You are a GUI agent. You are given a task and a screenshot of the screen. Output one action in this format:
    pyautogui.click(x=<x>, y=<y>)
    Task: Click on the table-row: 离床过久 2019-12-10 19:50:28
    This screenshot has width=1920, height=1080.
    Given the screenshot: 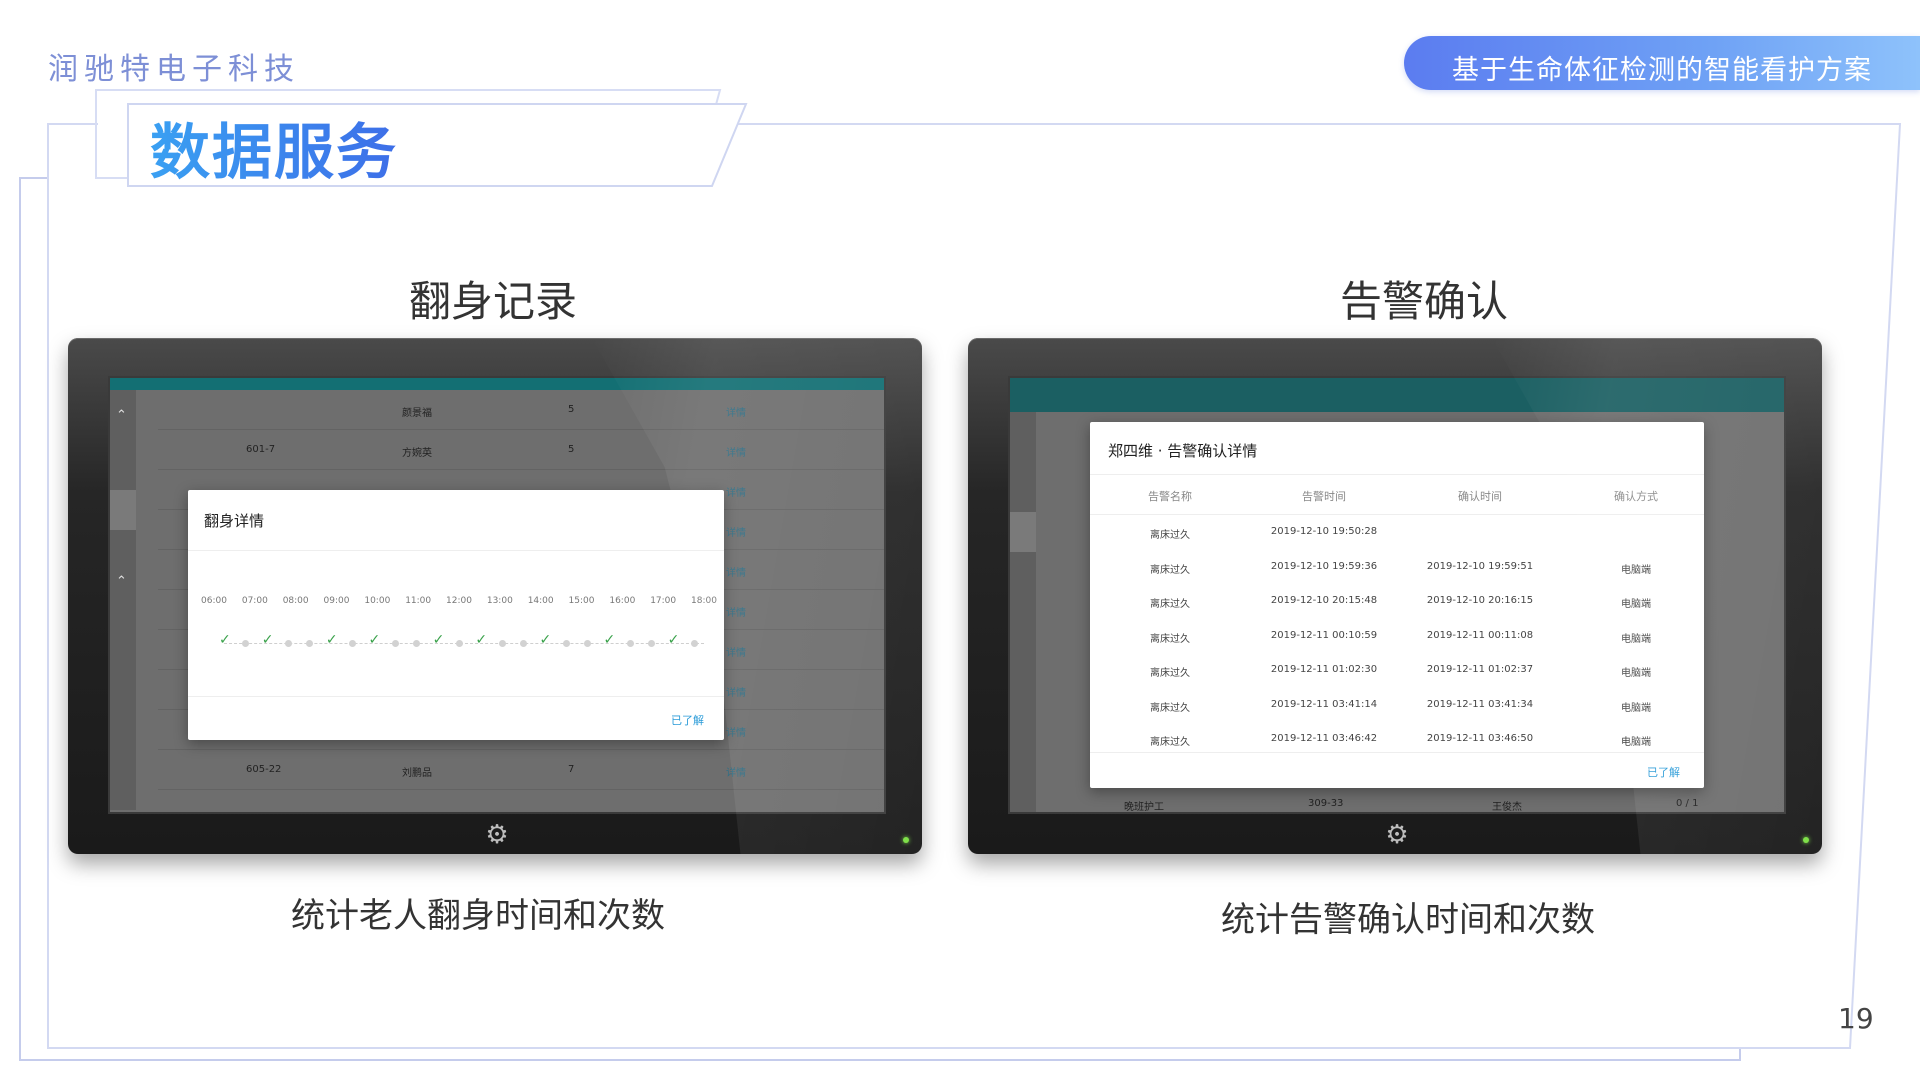 What is the action you would take?
    pyautogui.click(x=1397, y=536)
    